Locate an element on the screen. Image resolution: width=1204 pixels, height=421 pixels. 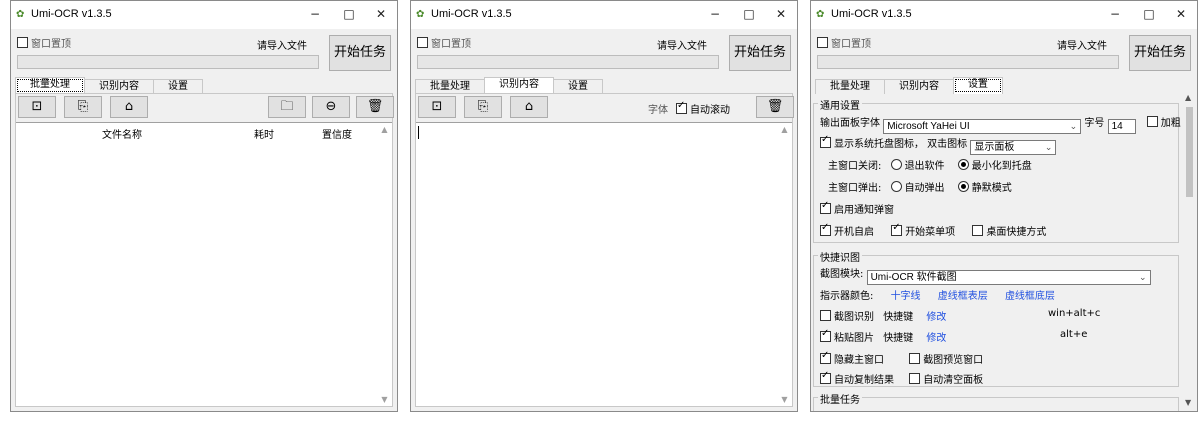
output-font-select: Microsoft YaHei UI ⌄ is located at coordinates (982, 126).